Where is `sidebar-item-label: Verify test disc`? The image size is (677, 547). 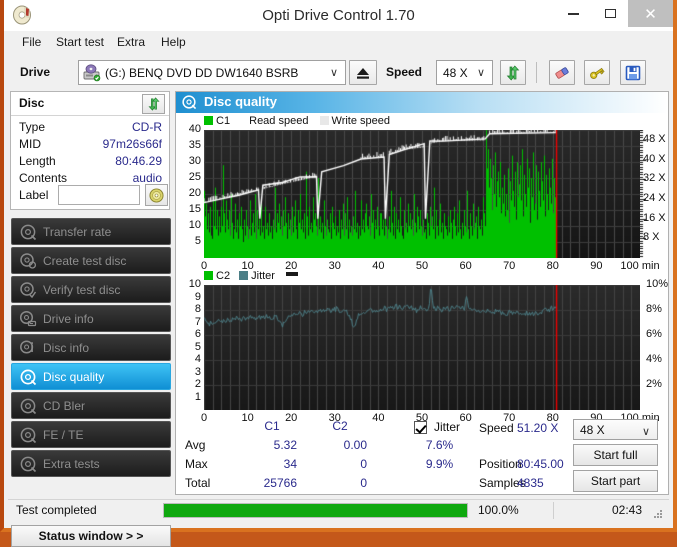 sidebar-item-label: Verify test disc is located at coordinates (82, 289).